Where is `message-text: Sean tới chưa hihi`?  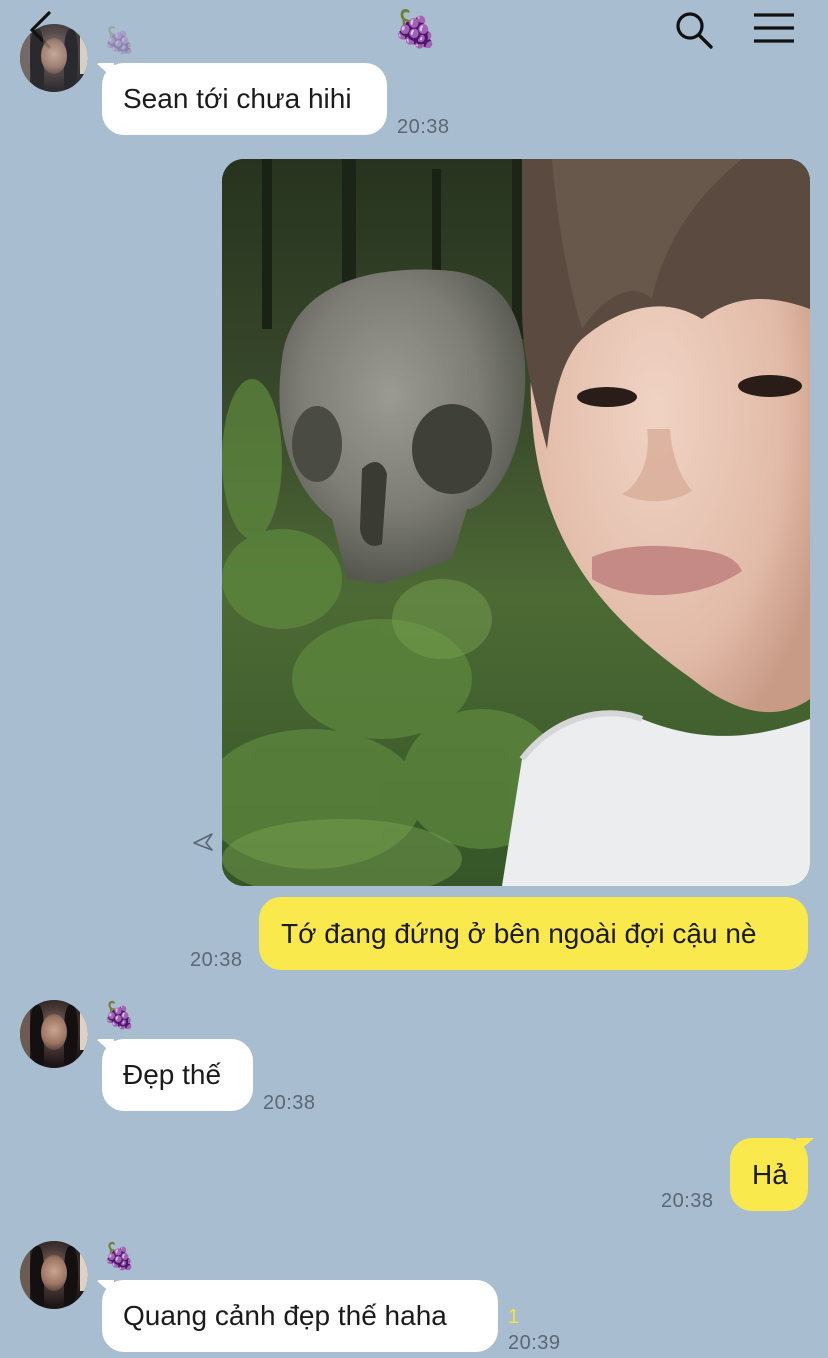 message-text: Sean tới chưa hihi is located at coordinates (237, 98).